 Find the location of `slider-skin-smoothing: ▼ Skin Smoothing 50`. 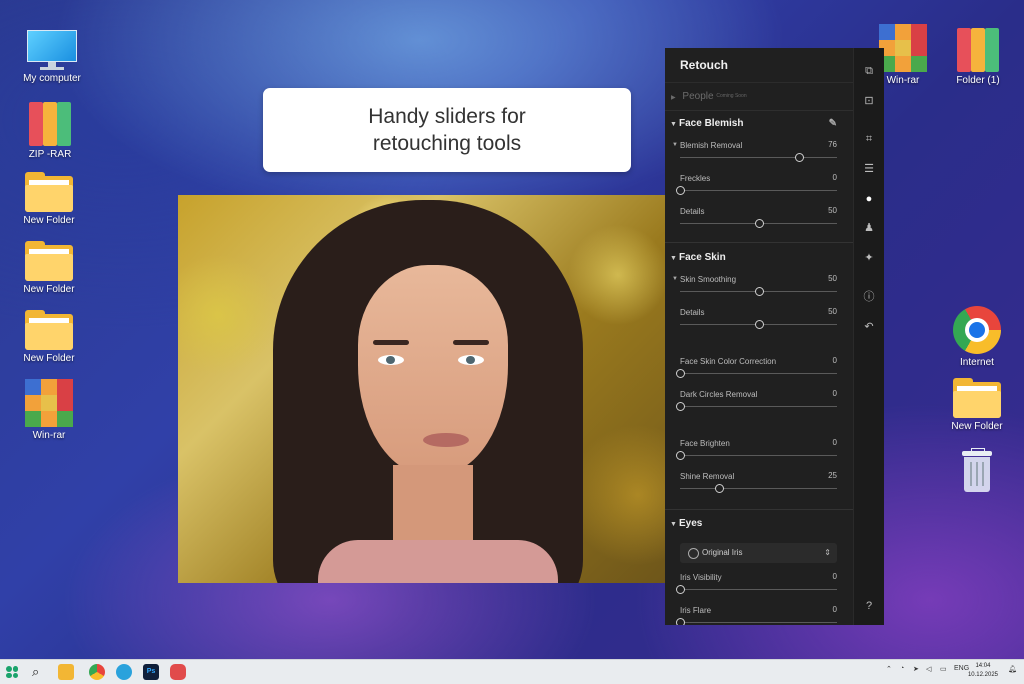

slider-skin-smoothing: ▼ Skin Smoothing 50 is located at coordinates (759, 287).